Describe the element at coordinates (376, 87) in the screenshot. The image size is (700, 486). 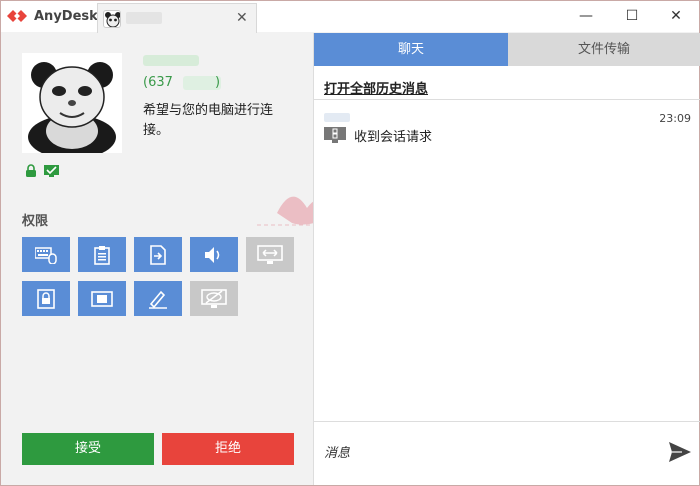
I see `open-history-link: 打开全部历史消息` at that location.